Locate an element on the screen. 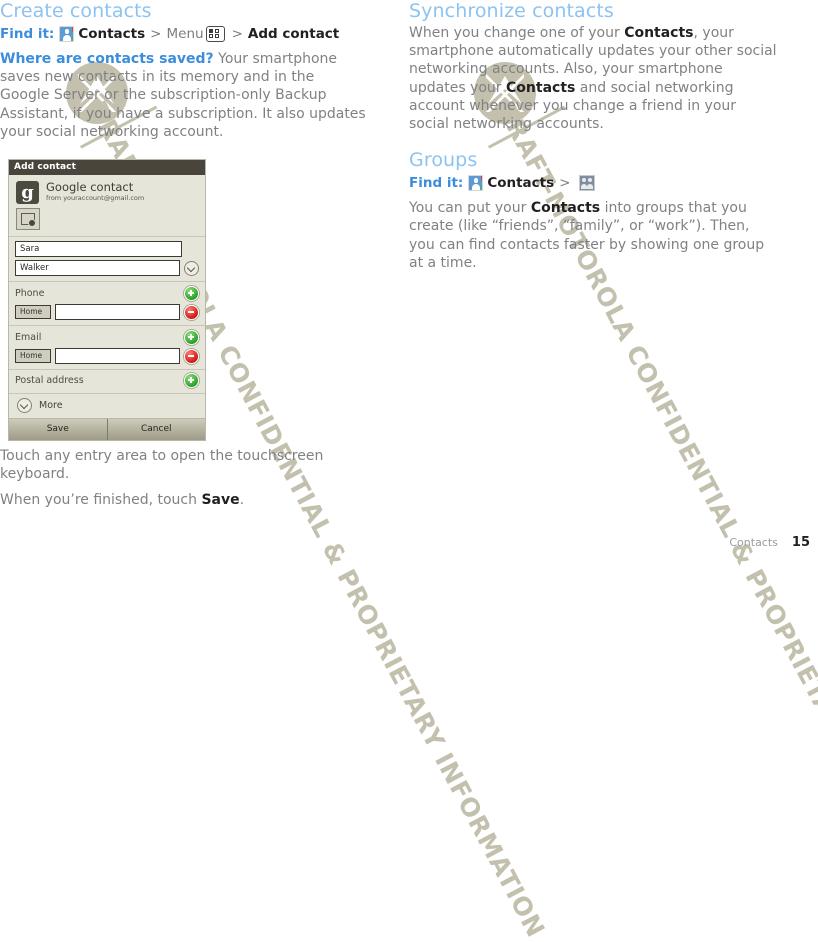 The height and width of the screenshot is (942, 818). footer-section-name: Contacts is located at coordinates (753, 542).